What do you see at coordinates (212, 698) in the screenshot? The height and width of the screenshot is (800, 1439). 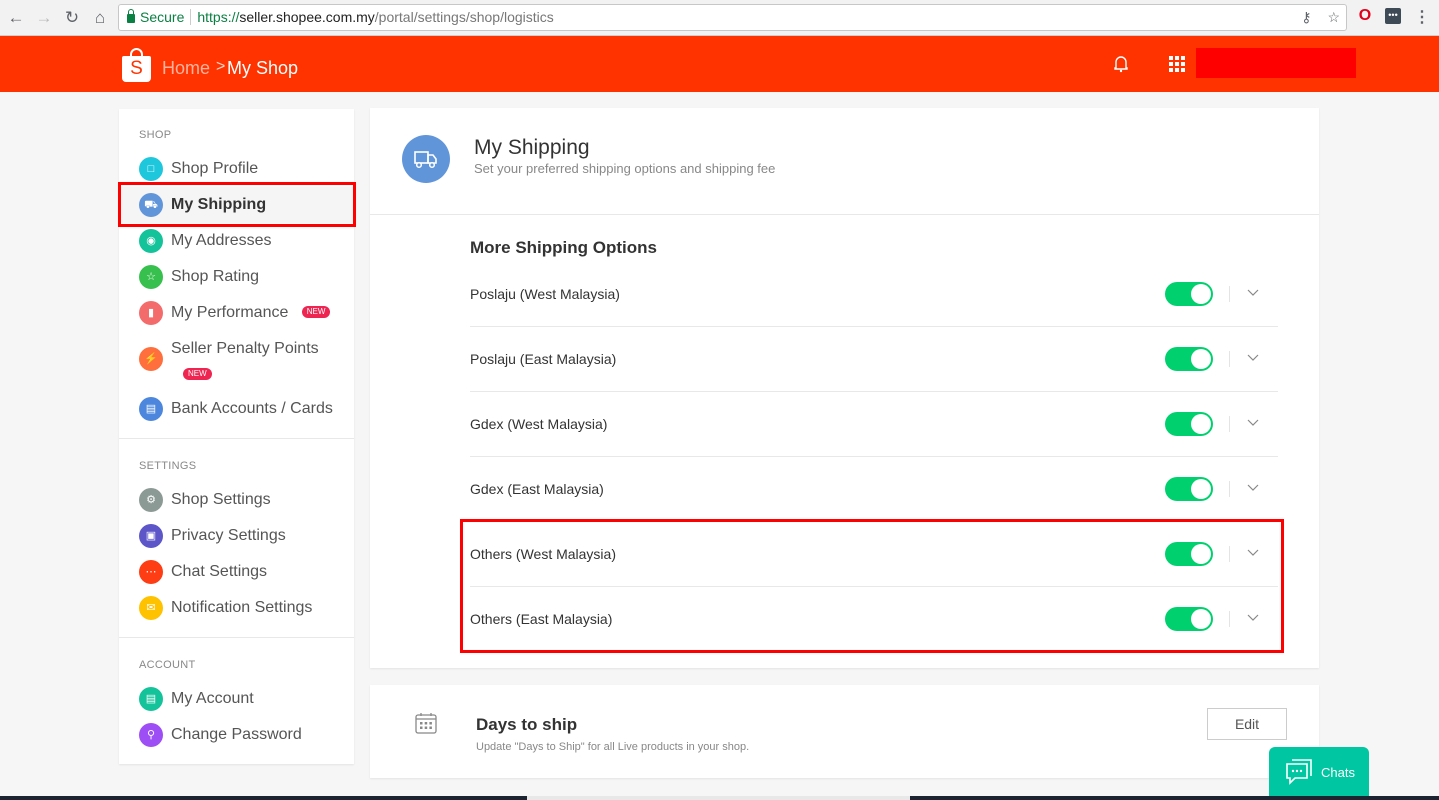 I see `sidebar-item-label: My Account` at bounding box center [212, 698].